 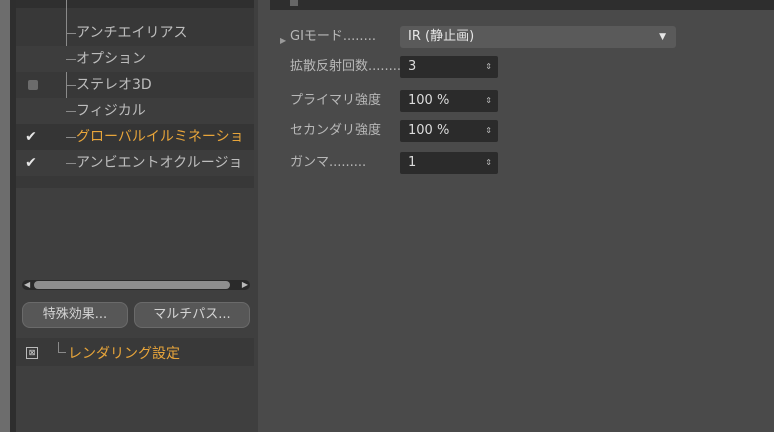 I want to click on tree-item-physical: フィジカル, so click(x=135, y=111).